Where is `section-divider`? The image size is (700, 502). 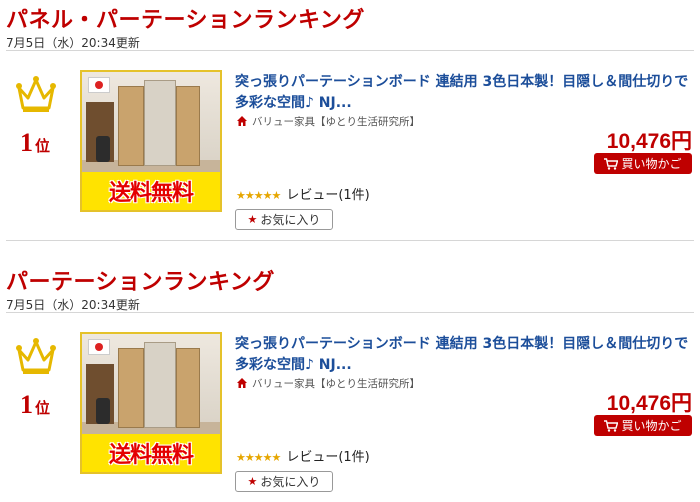 section-divider is located at coordinates (350, 240).